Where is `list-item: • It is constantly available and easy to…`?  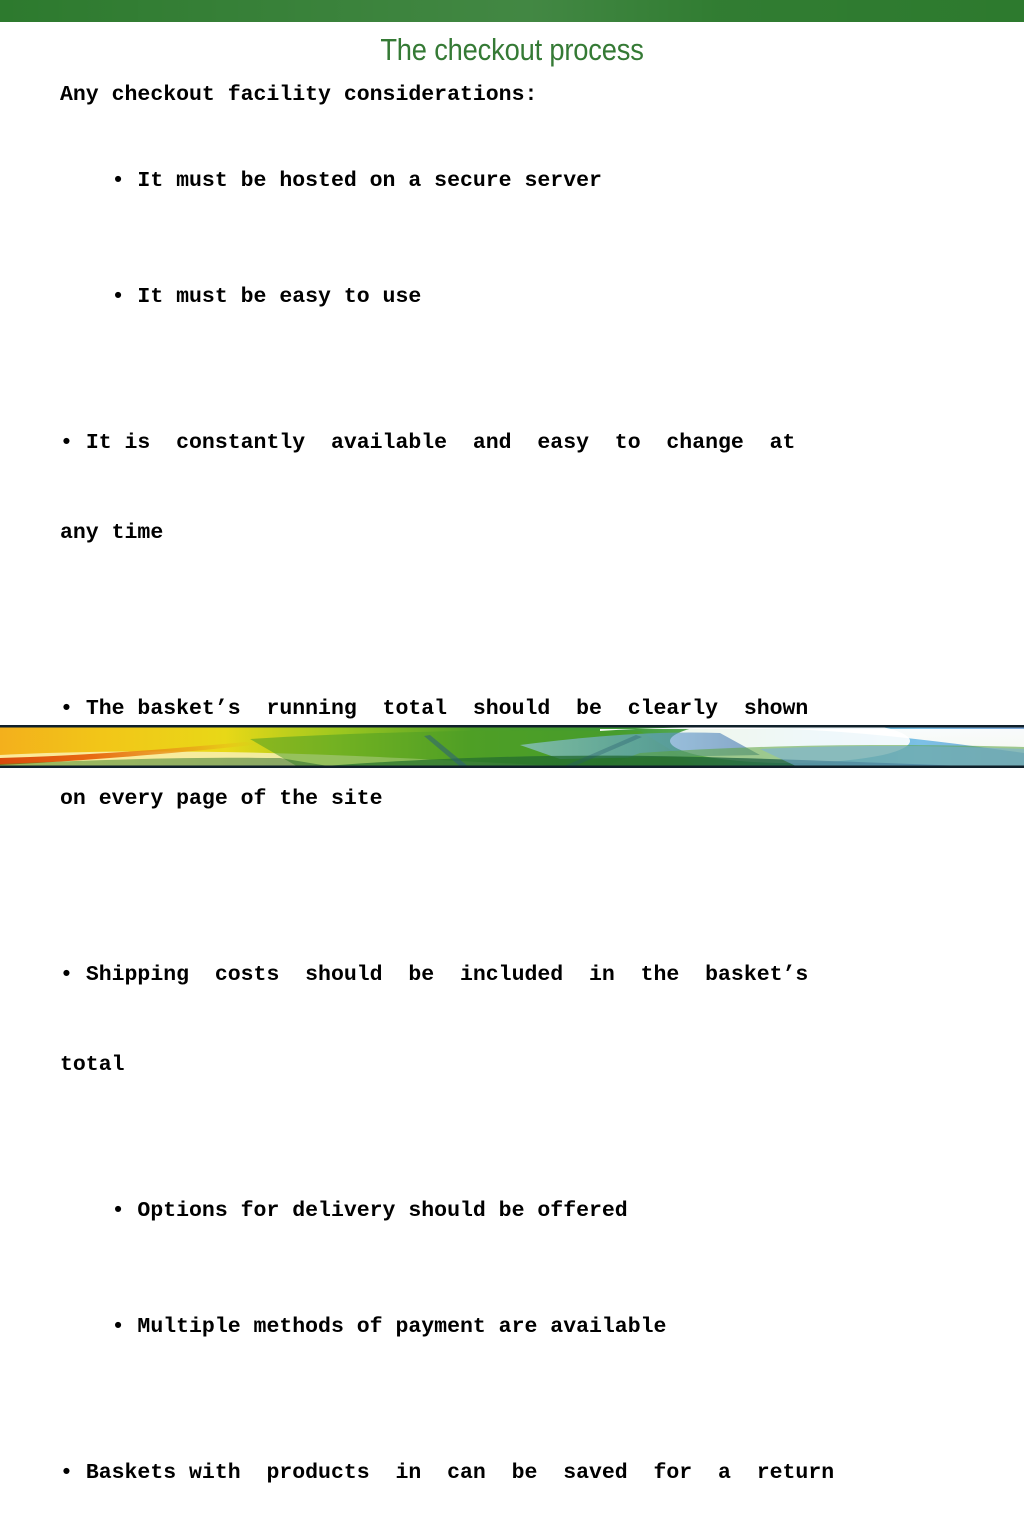 list-item: • It is constantly available and easy to… is located at coordinates (513, 488).